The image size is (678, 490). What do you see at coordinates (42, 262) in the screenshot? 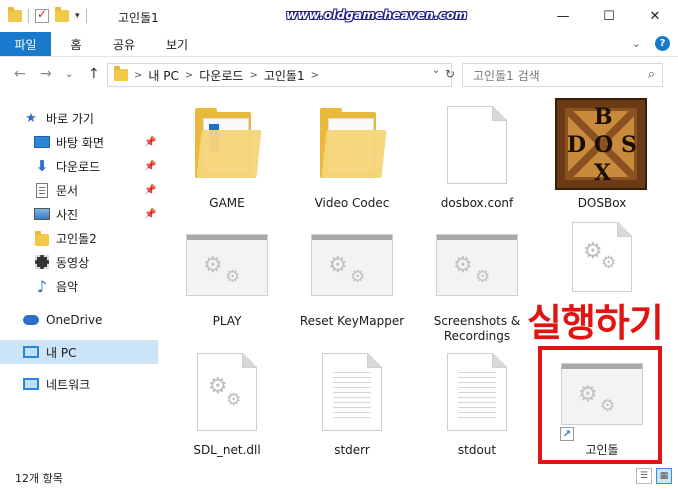
I see `video-icon` at bounding box center [42, 262].